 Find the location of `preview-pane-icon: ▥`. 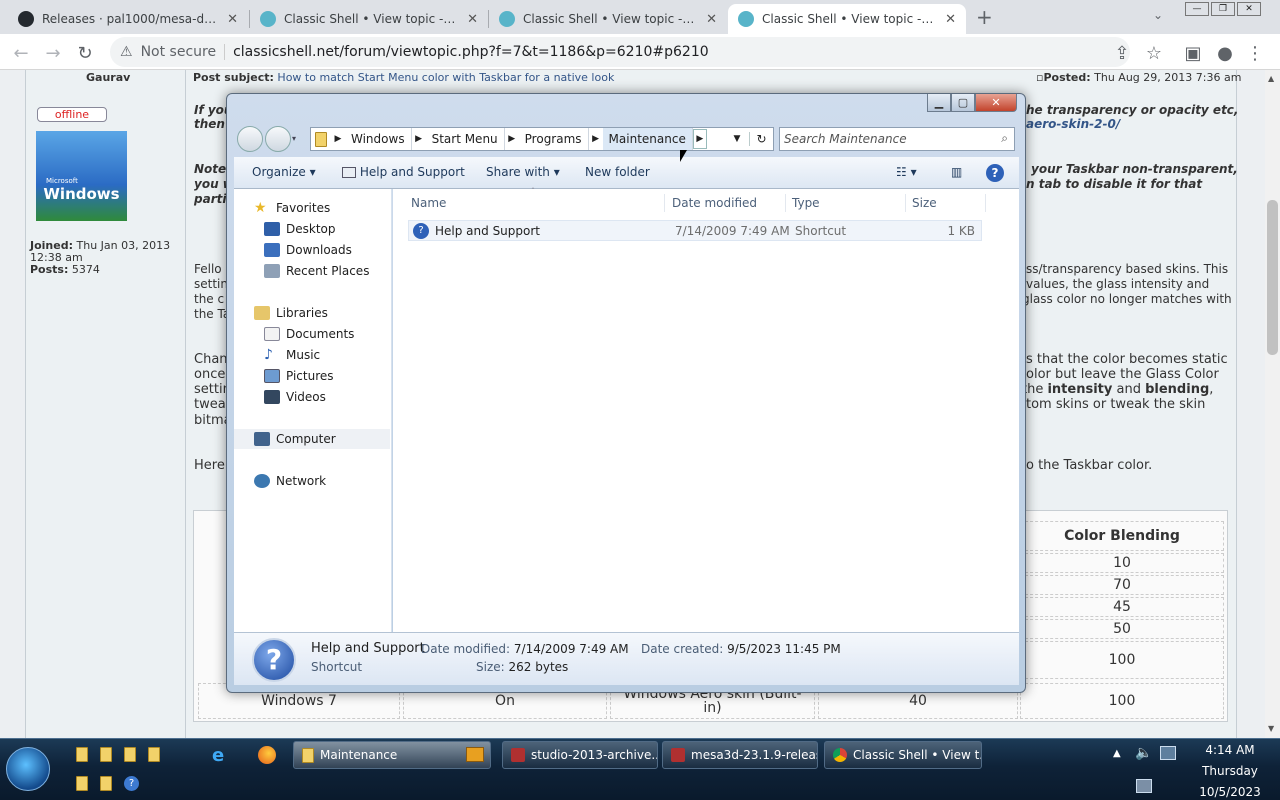

preview-pane-icon: ▥ is located at coordinates (956, 172).